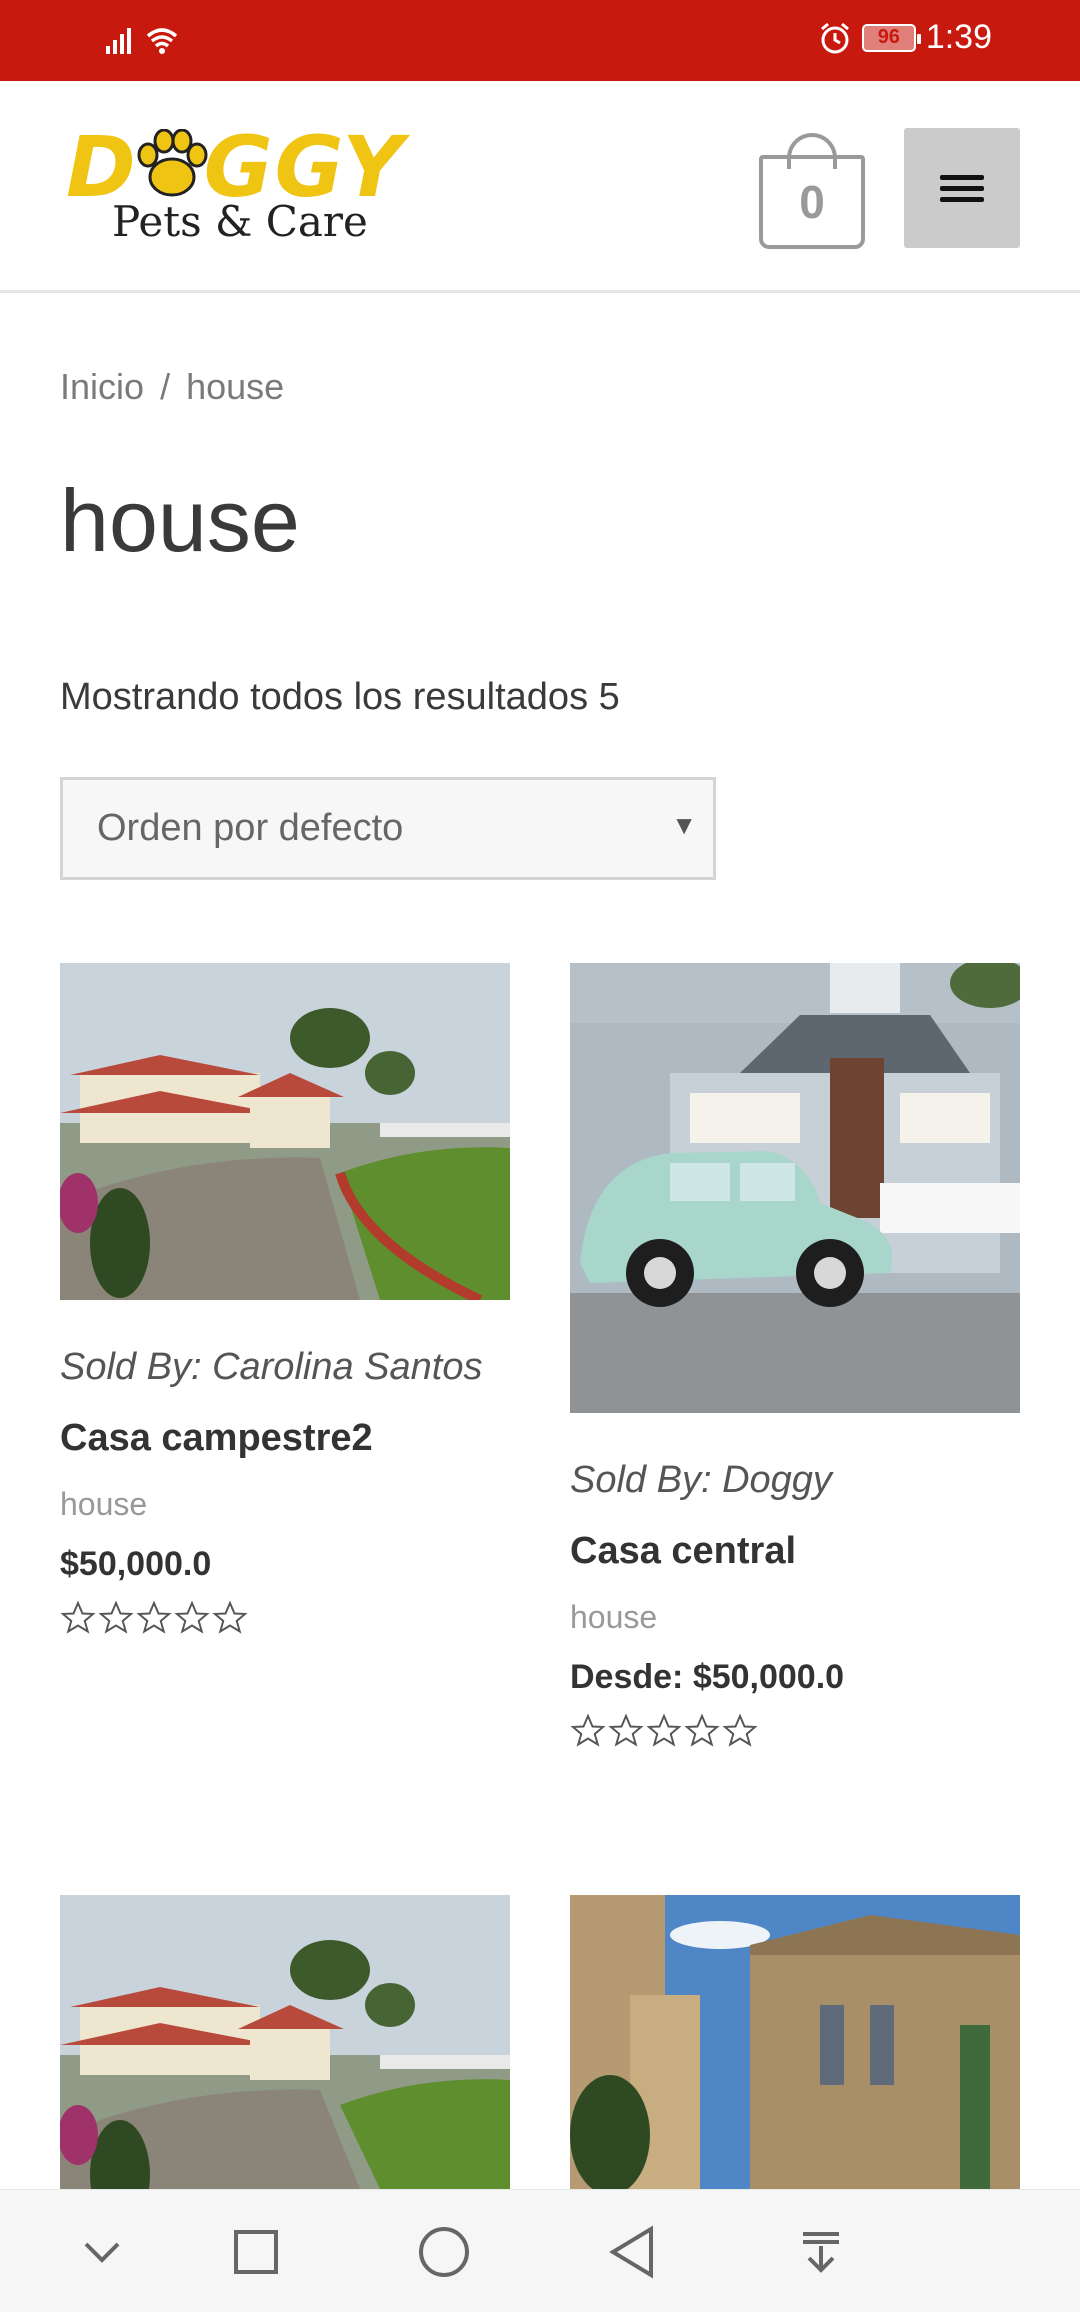 The width and height of the screenshot is (1080, 2312). What do you see at coordinates (834, 37) in the screenshot?
I see `alarm-icon` at bounding box center [834, 37].